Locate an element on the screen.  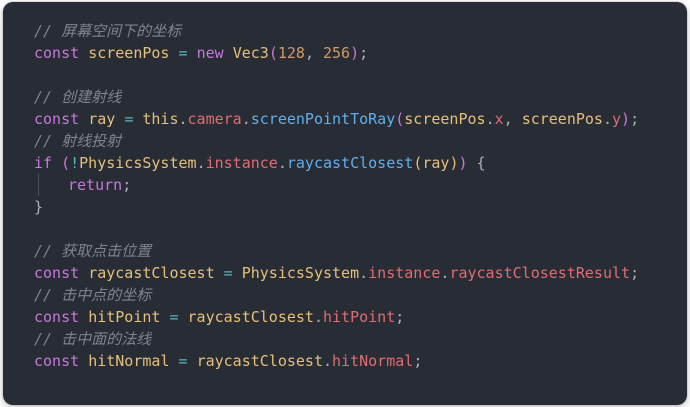
code-token: 256 is located at coordinates (337, 53).